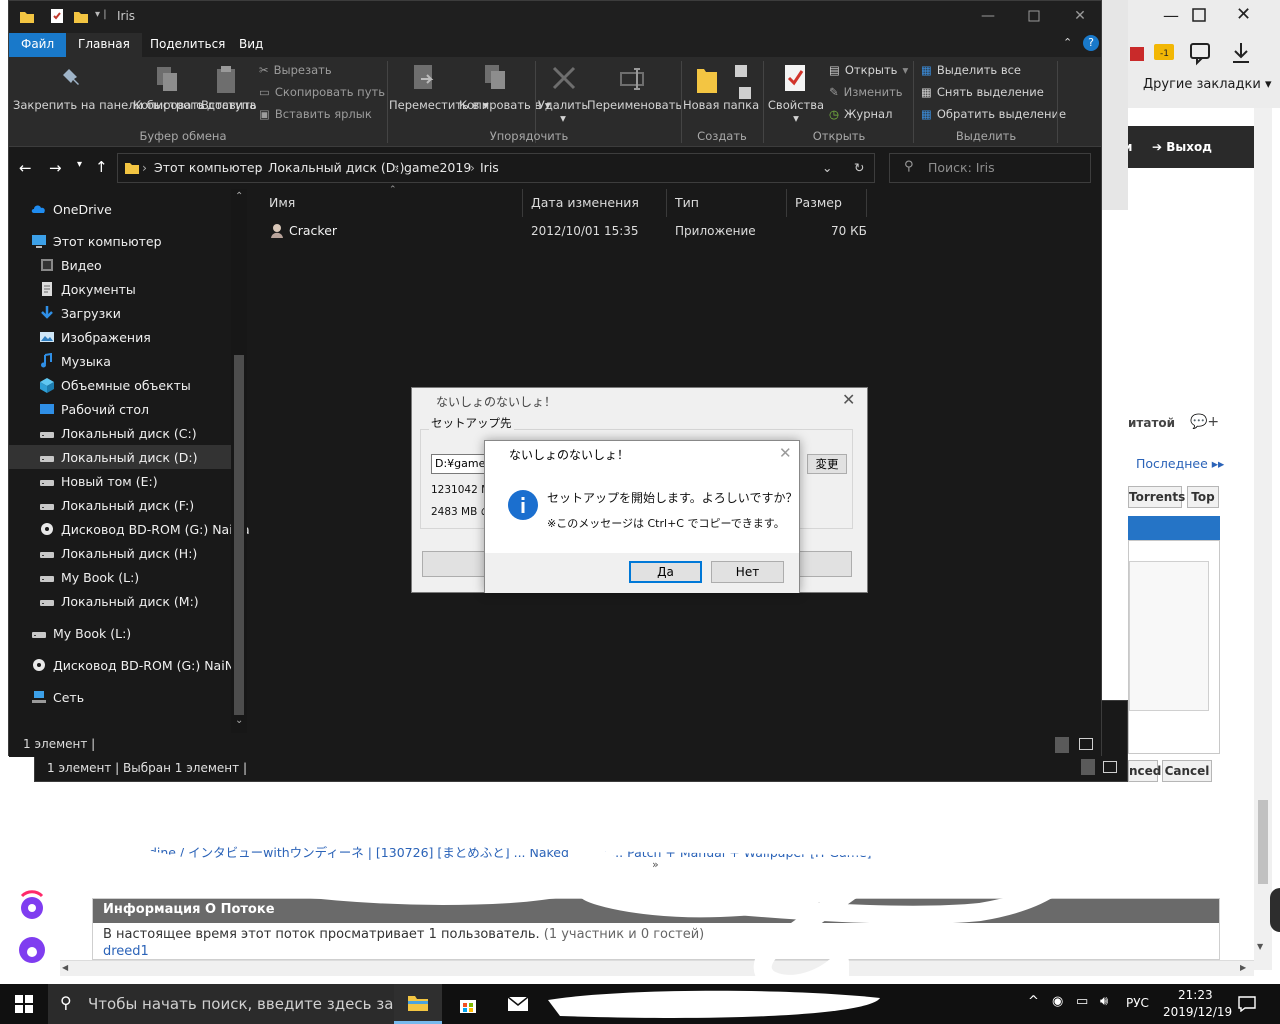 The image size is (1280, 1024). Describe the element at coordinates (1263, 539) in the screenshot. I see `page-vertical-scrollbar: ▼` at that location.